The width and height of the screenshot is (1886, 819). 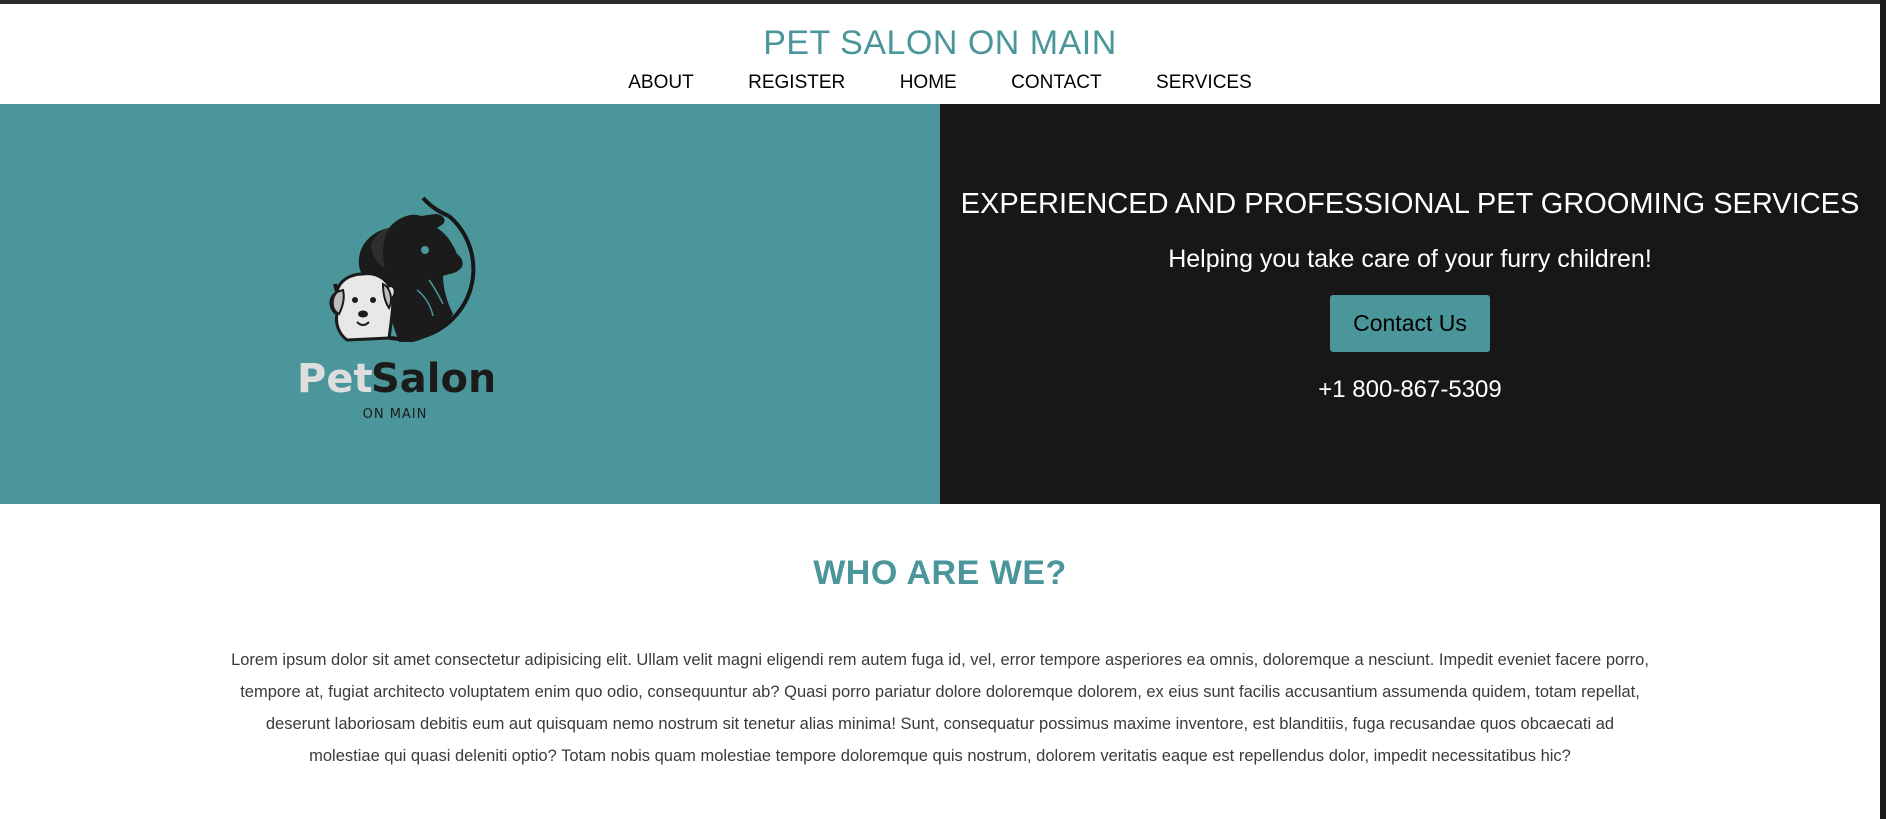 I want to click on nav-link-about: ABOUT, so click(x=660, y=83).